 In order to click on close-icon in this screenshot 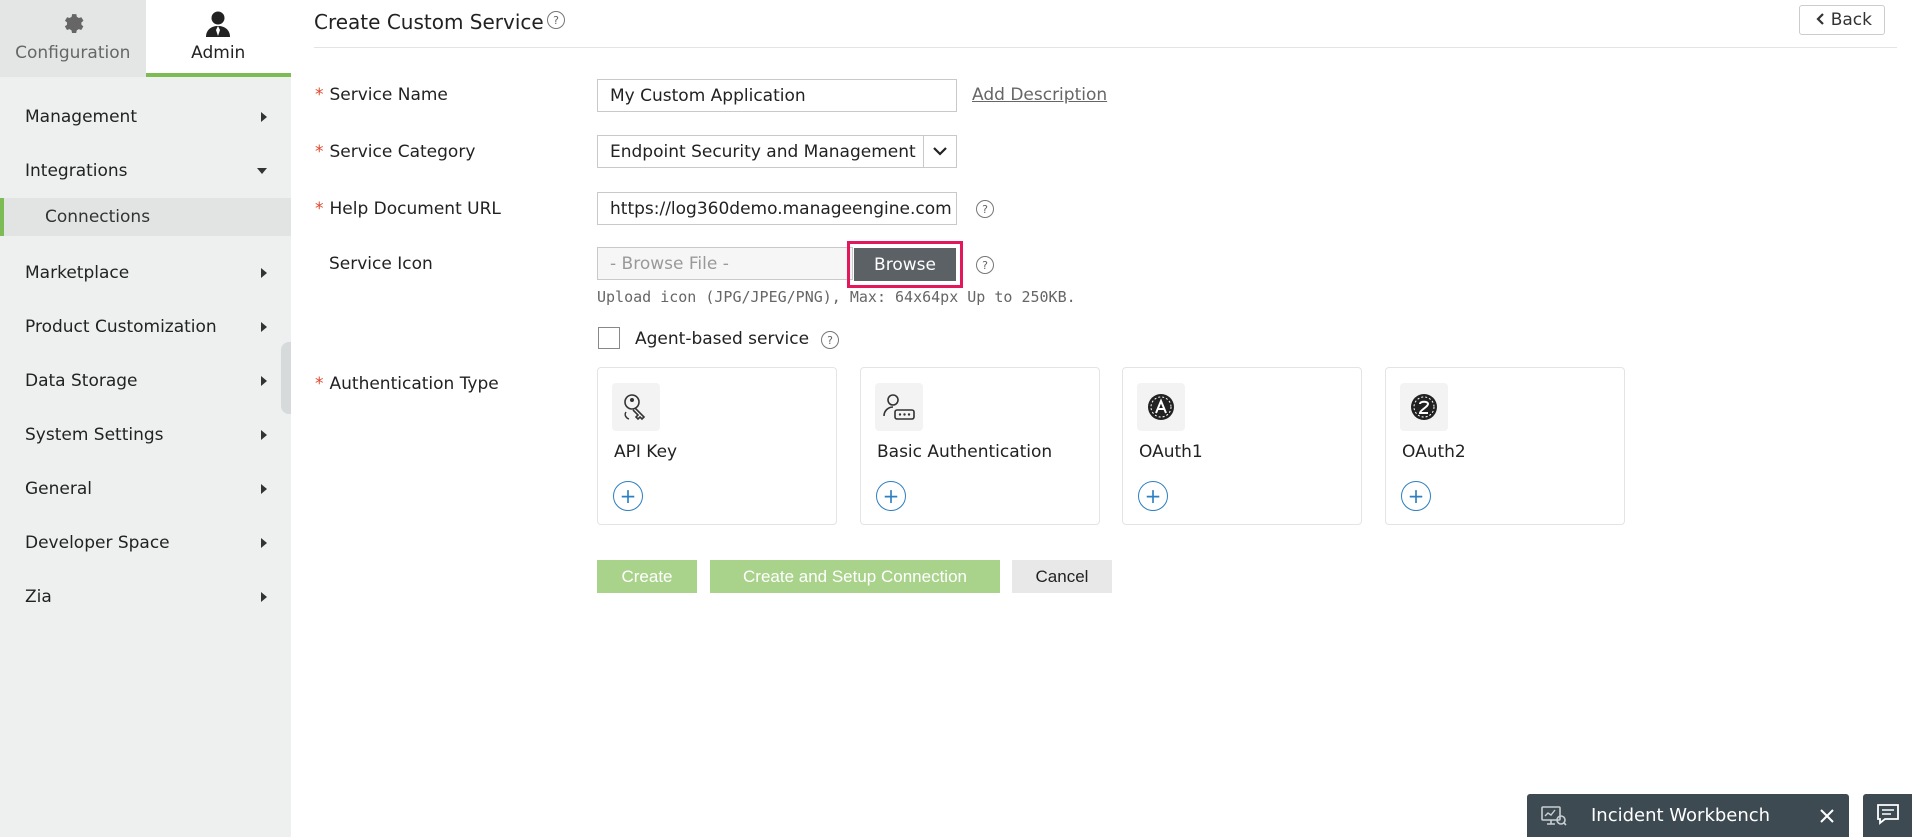, I will do `click(1827, 816)`.